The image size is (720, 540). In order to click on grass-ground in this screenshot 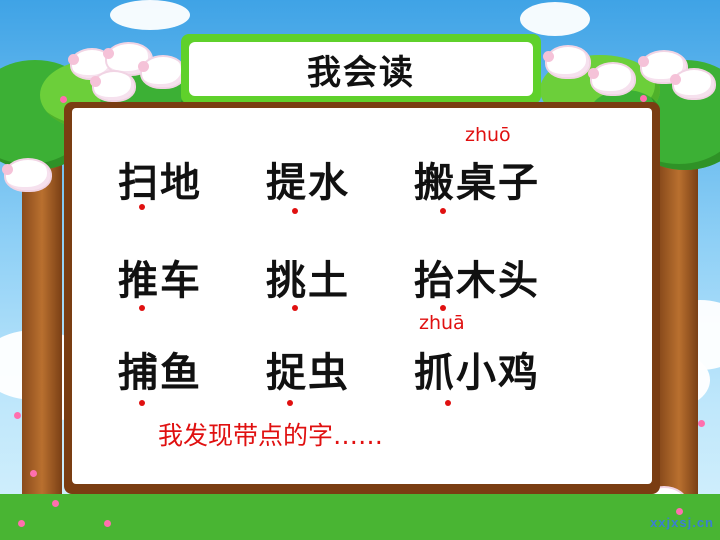, I will do `click(360, 517)`.